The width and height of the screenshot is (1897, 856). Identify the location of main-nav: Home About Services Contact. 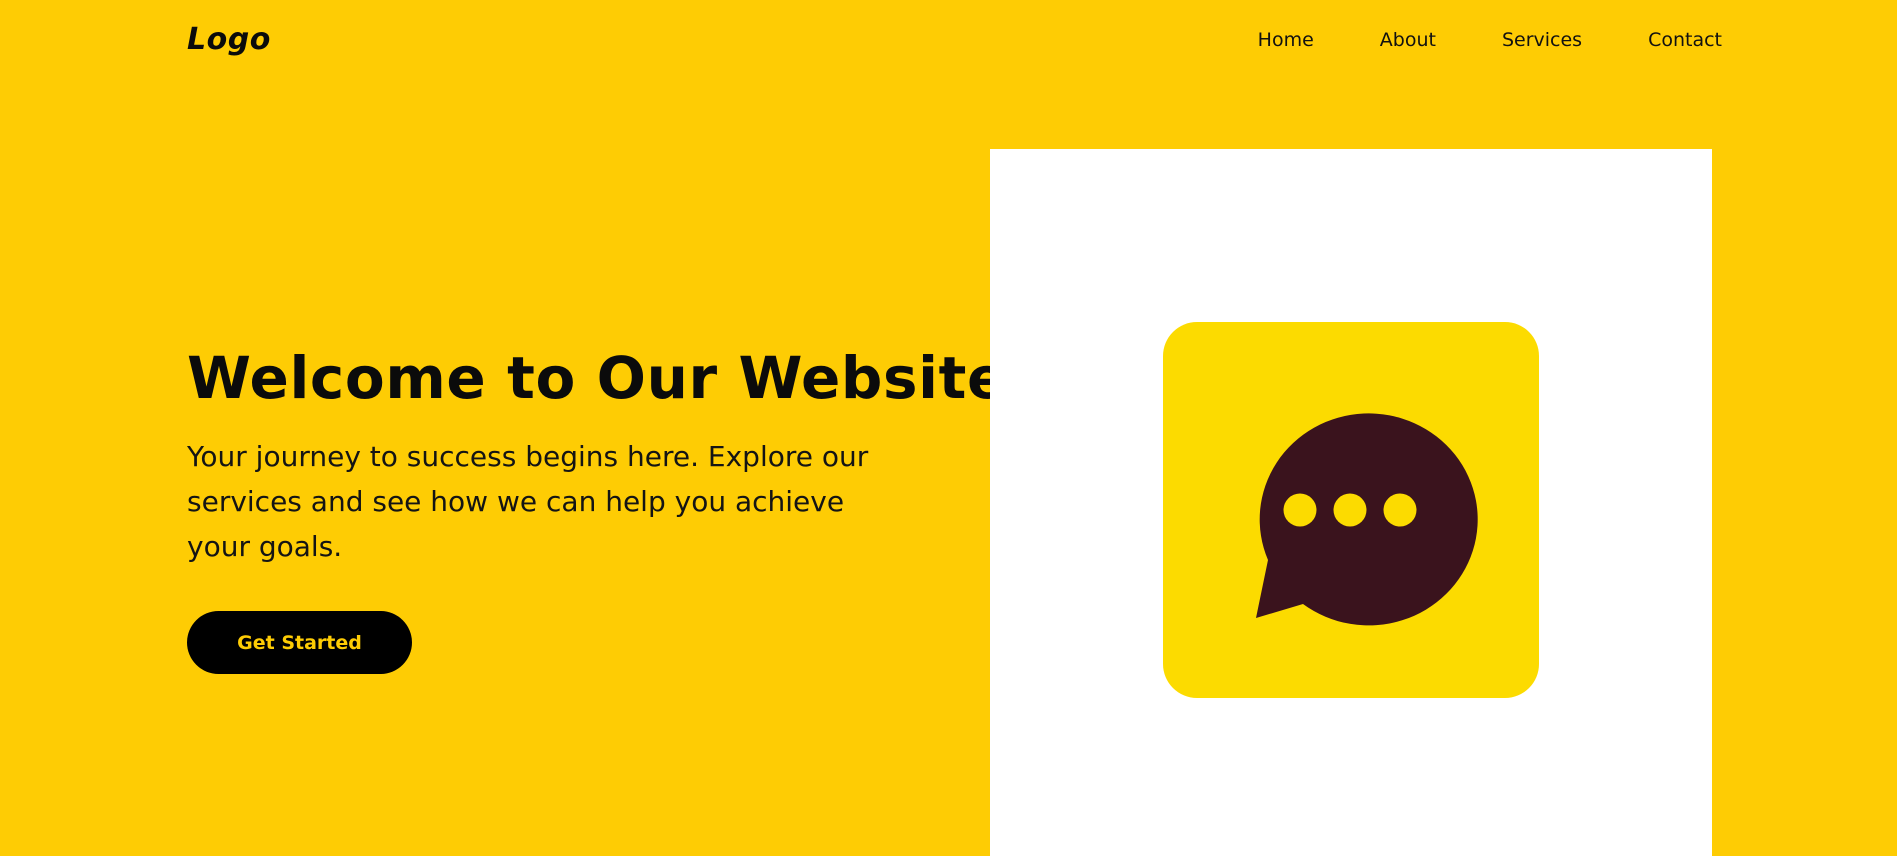
(1457, 40).